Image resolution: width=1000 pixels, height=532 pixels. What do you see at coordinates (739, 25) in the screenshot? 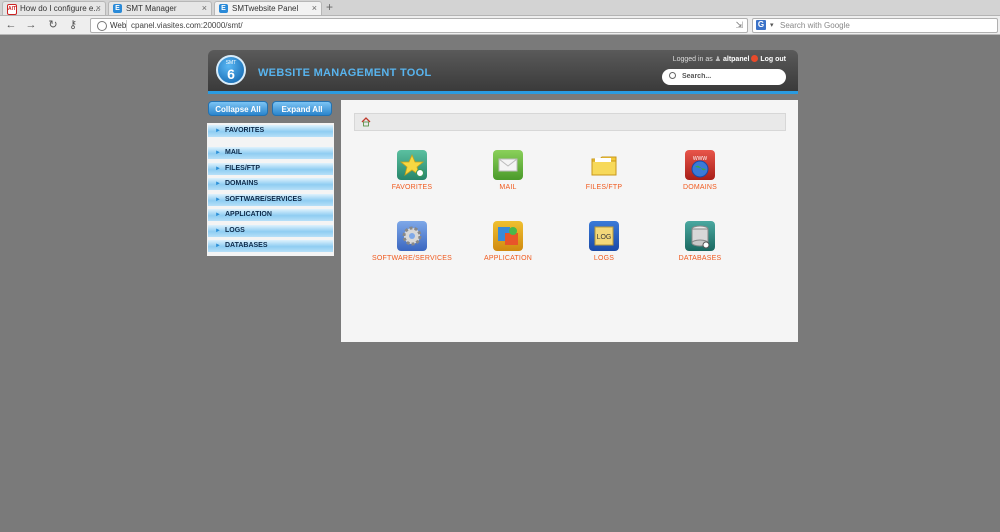
I see `share-icon: ⇲` at bounding box center [739, 25].